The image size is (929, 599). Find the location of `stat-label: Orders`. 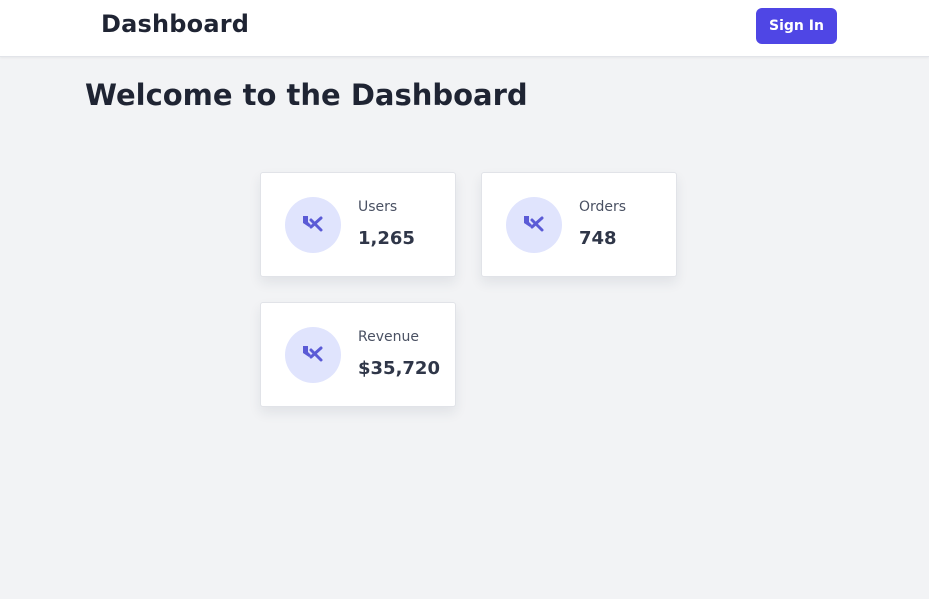

stat-label: Orders is located at coordinates (603, 207).